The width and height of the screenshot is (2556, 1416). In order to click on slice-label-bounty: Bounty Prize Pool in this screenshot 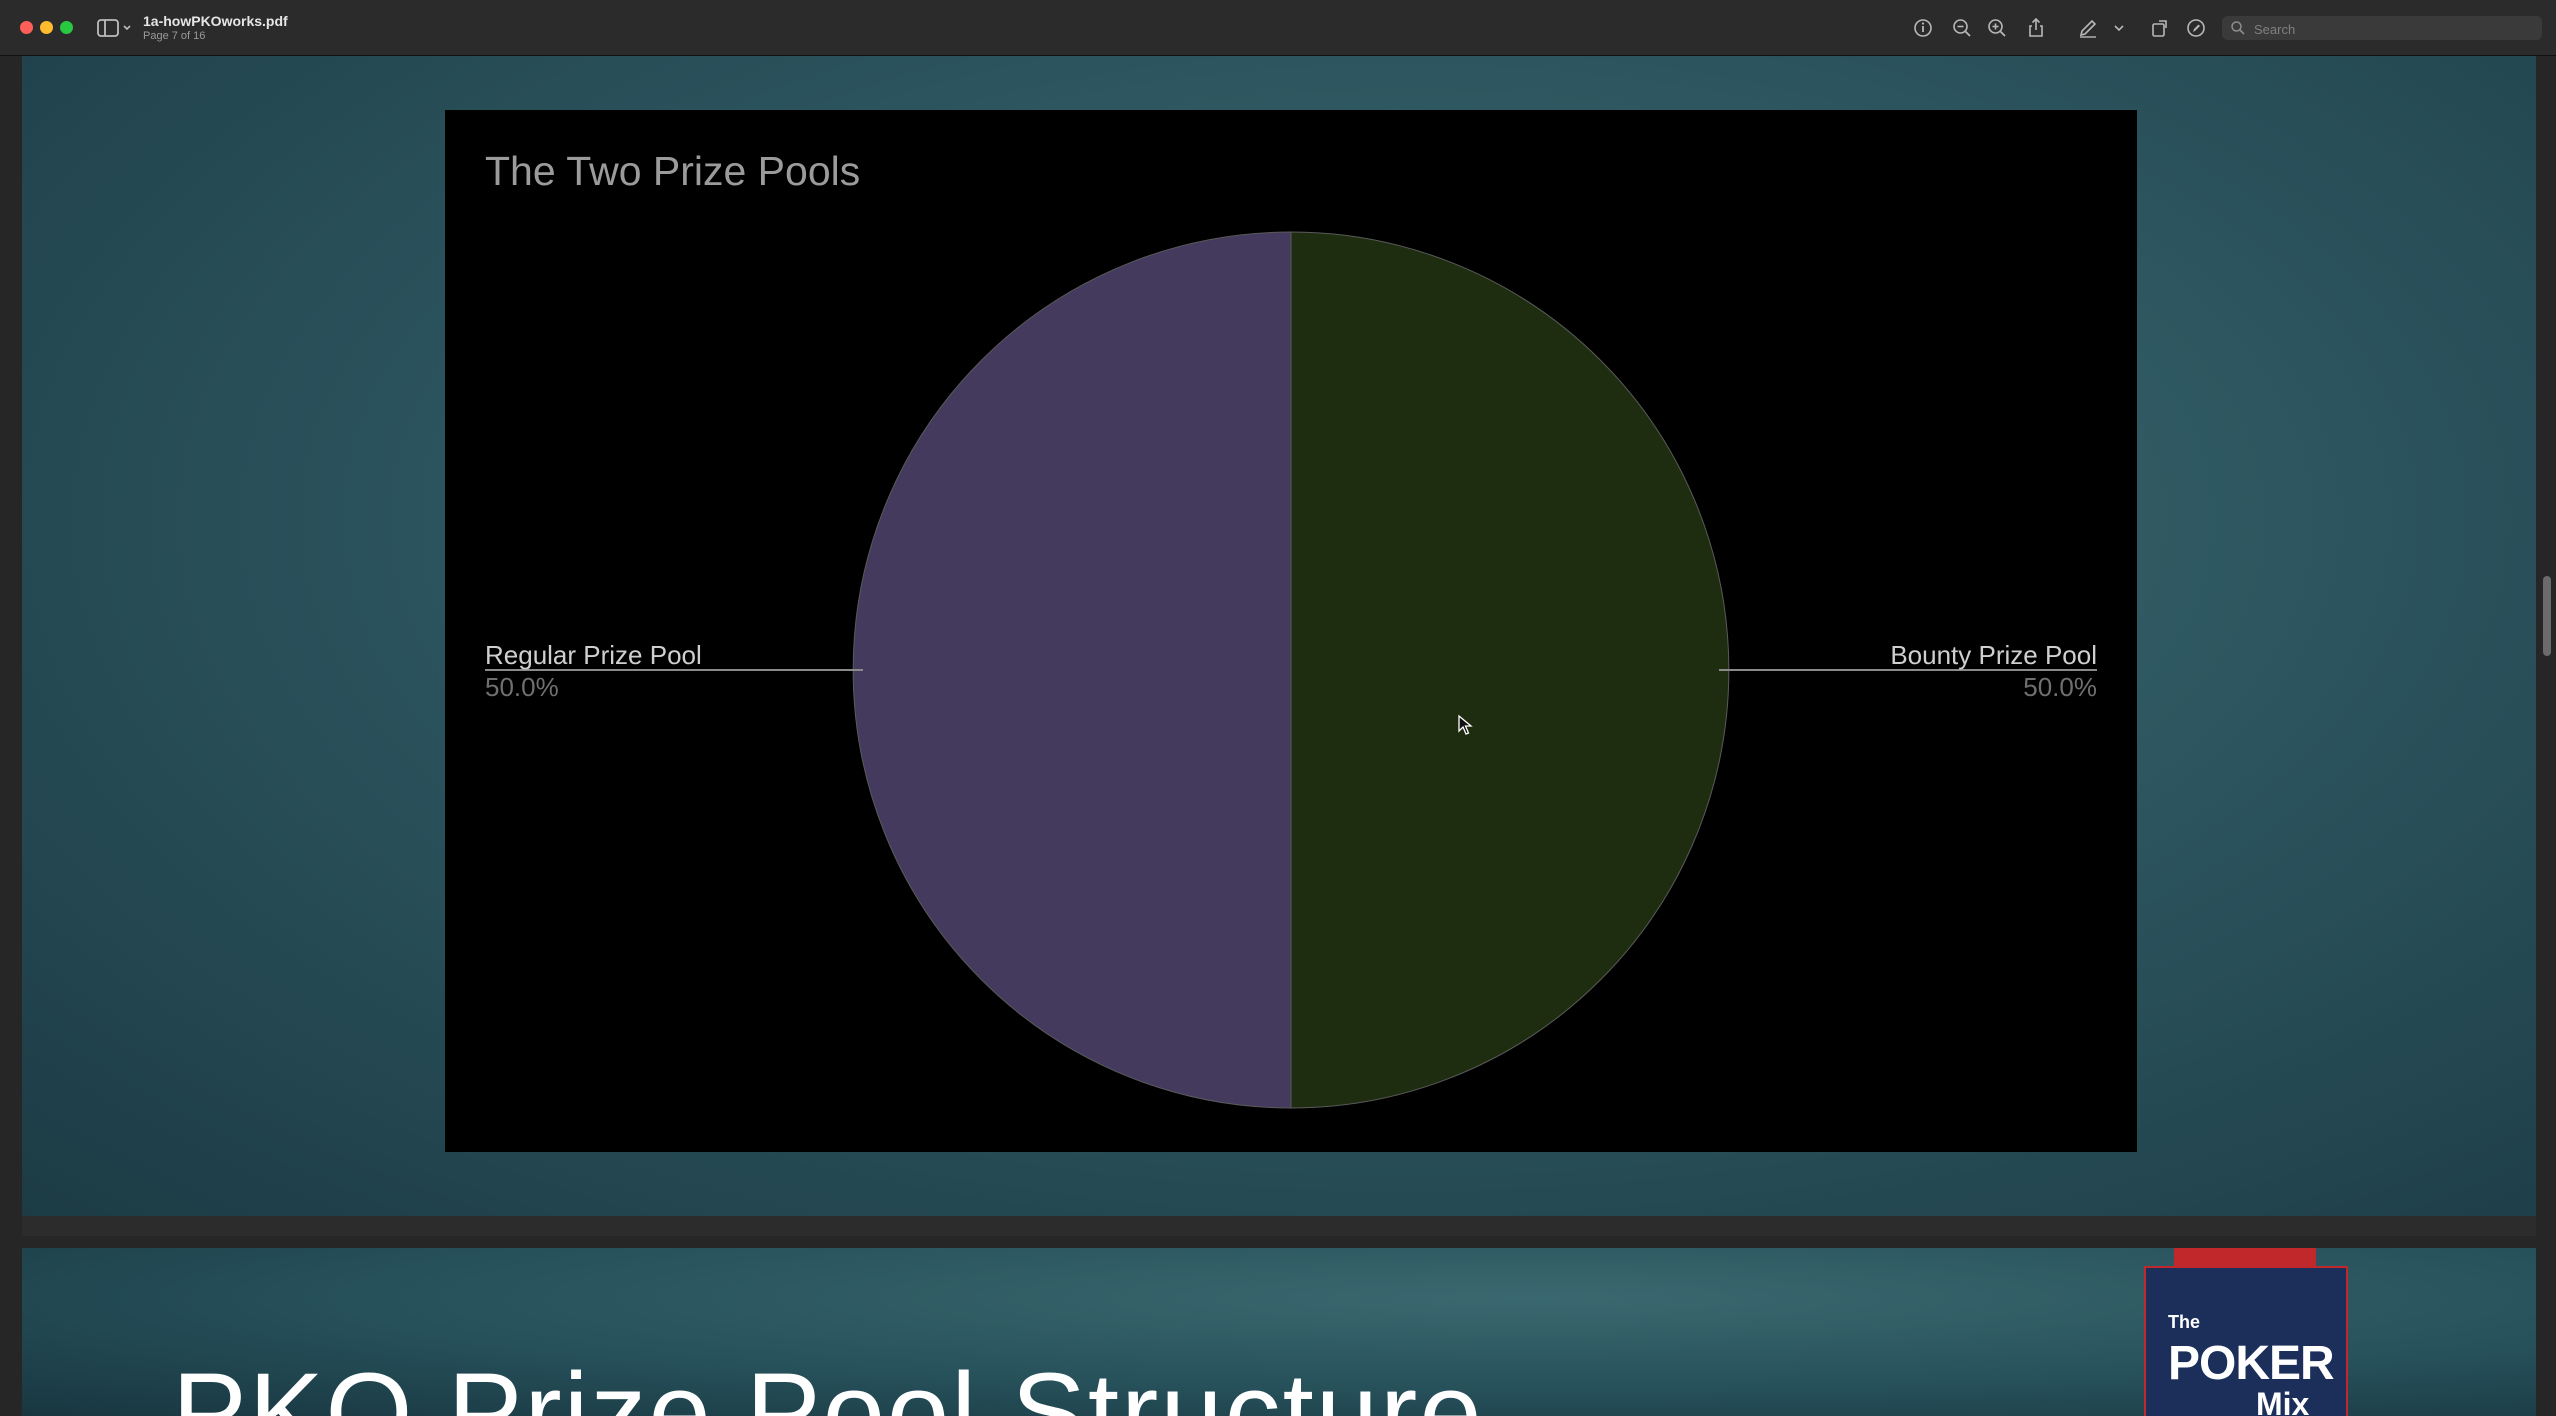, I will do `click(1993, 655)`.